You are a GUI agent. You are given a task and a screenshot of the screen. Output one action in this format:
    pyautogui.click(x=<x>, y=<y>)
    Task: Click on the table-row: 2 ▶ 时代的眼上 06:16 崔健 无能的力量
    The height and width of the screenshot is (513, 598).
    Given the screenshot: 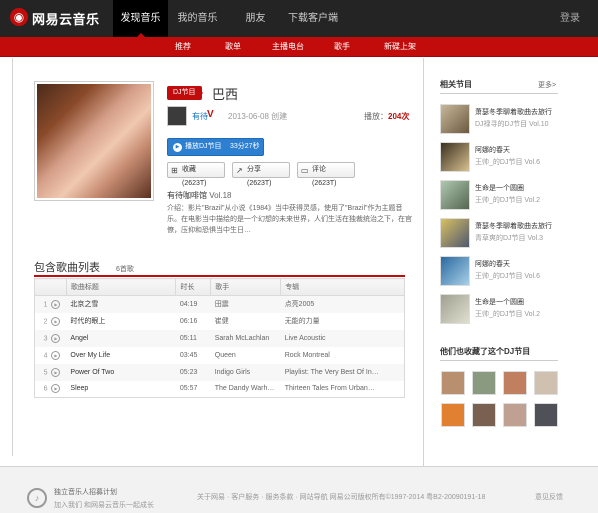 What is the action you would take?
    pyautogui.click(x=220, y=321)
    